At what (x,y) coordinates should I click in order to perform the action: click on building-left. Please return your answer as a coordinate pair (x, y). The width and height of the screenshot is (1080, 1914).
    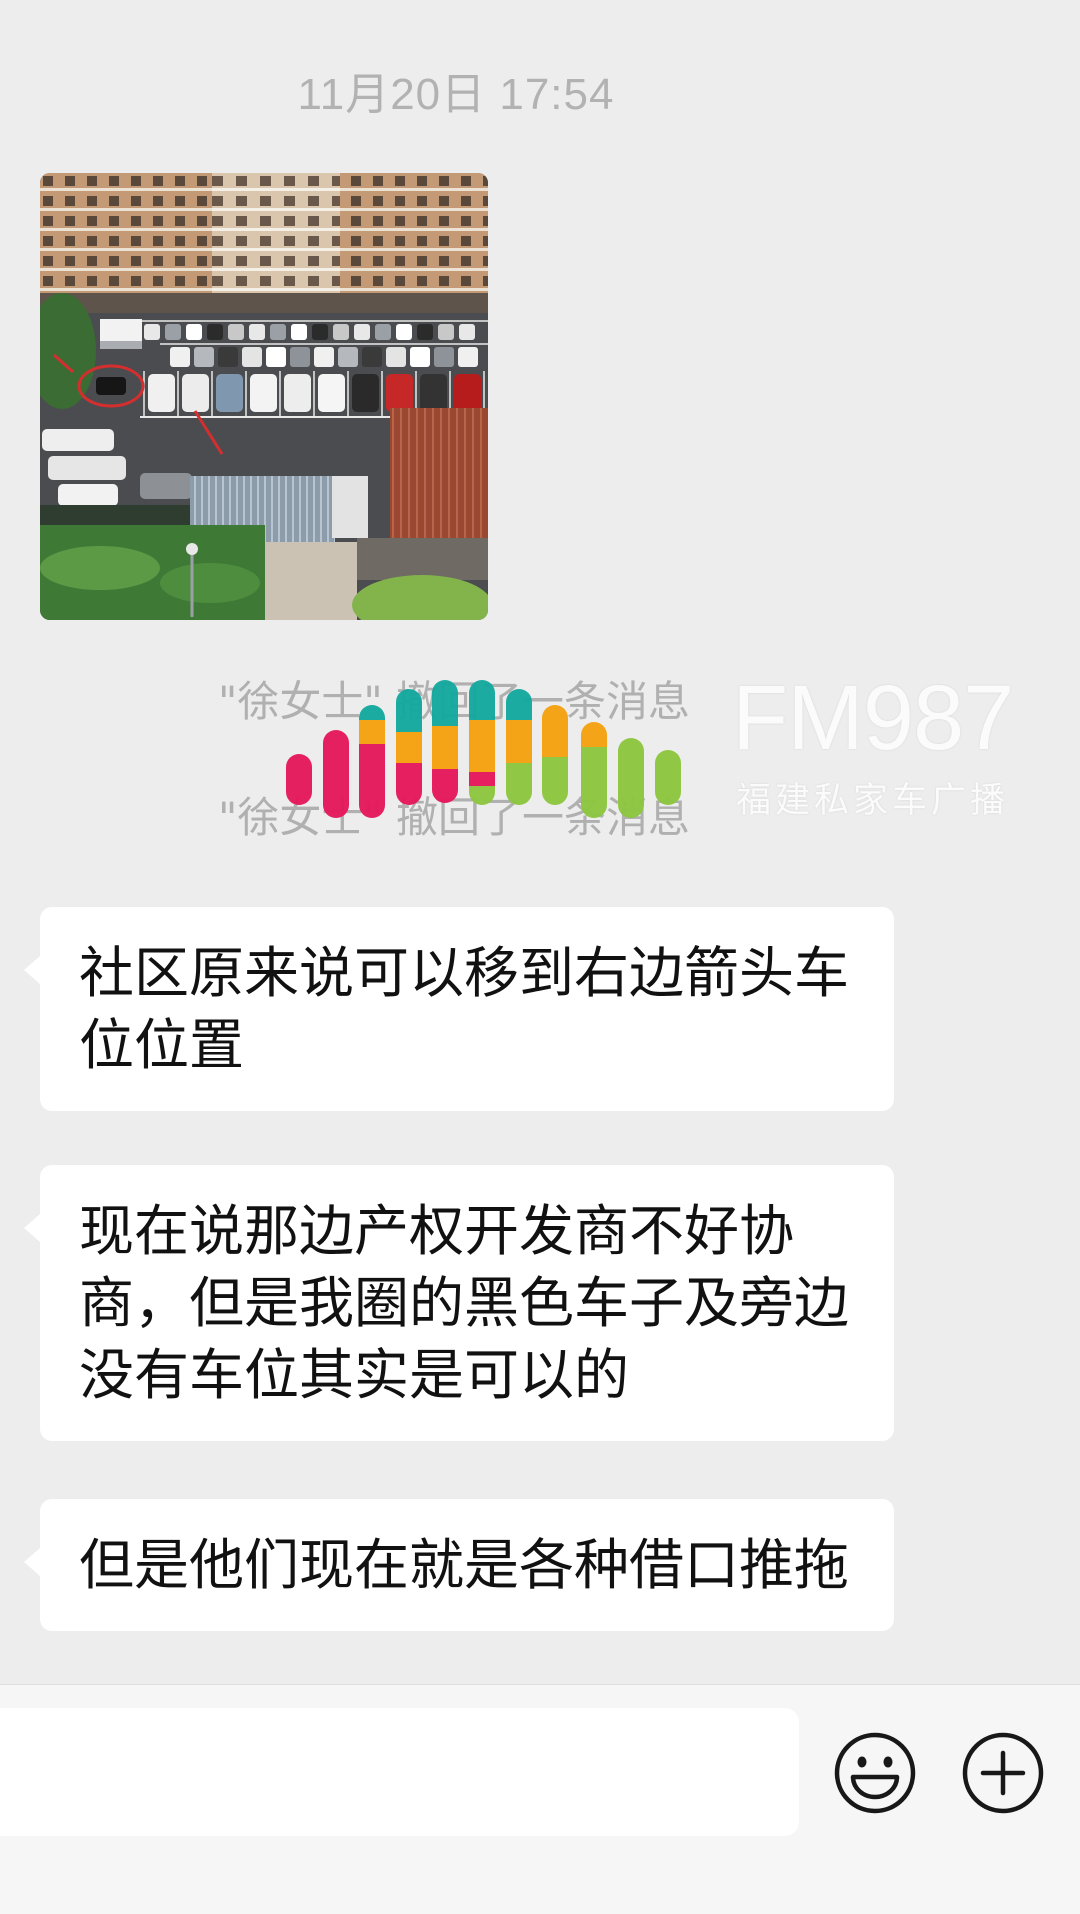
    Looking at the image, I should click on (126, 243).